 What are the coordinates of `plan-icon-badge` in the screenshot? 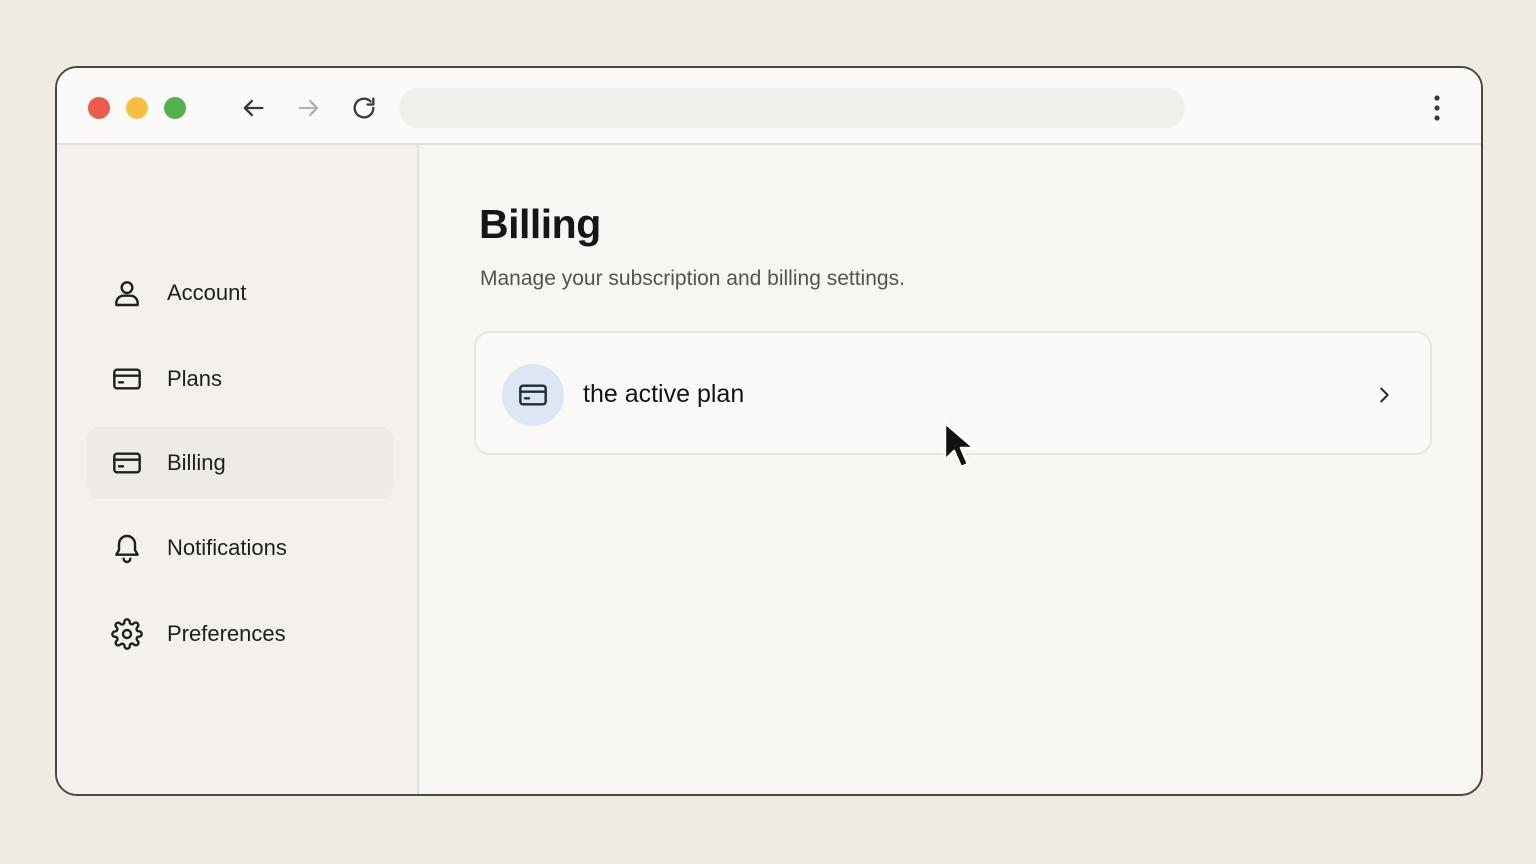 It's located at (533, 395).